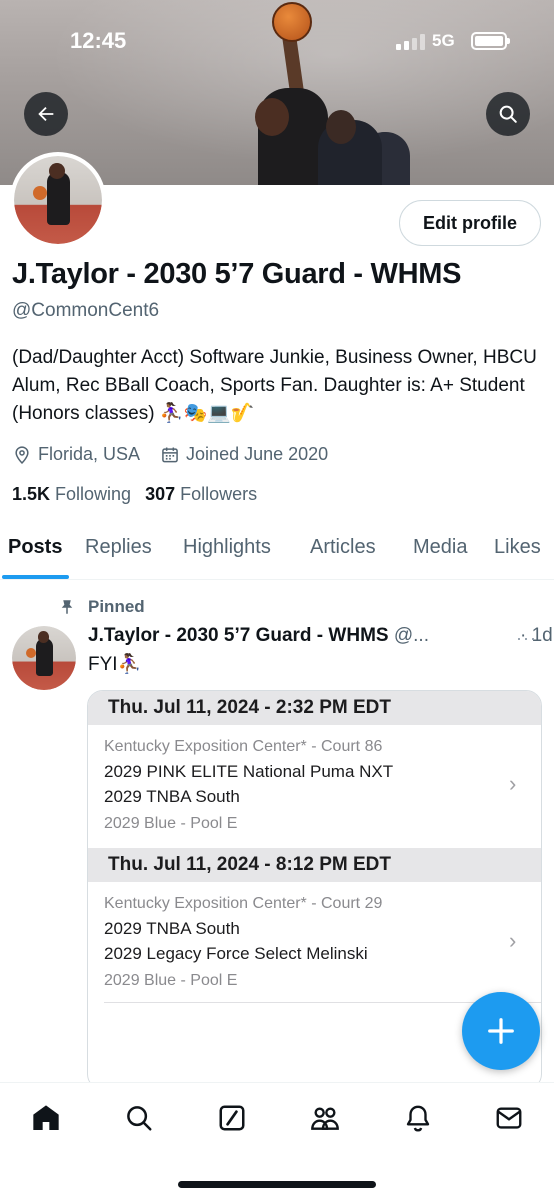 The height and width of the screenshot is (1200, 554). I want to click on profile-location: Florida, USA, so click(76, 454).